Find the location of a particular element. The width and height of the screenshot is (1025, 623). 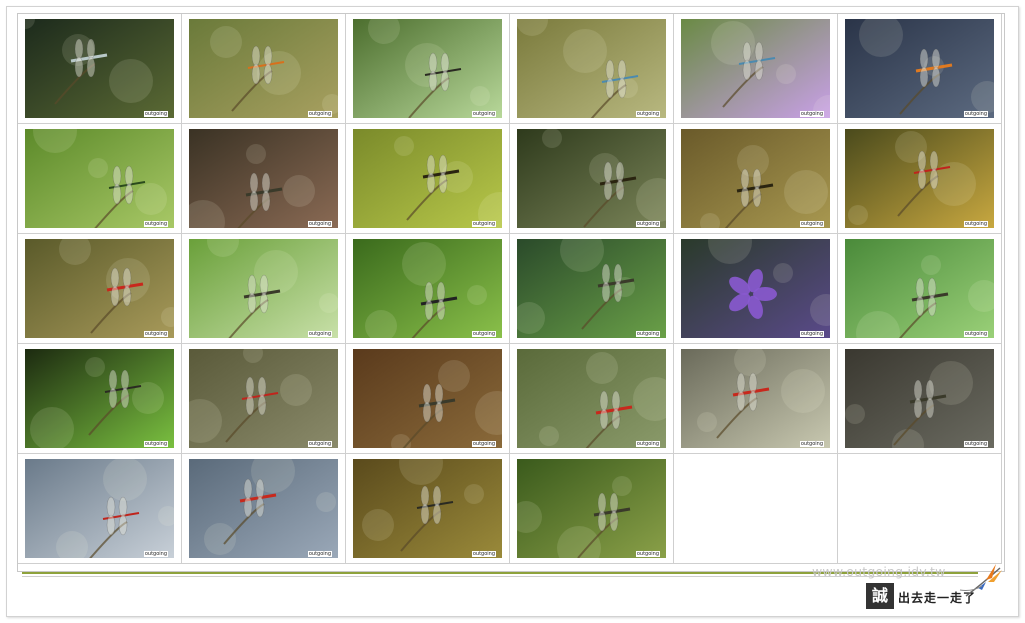

thumbnail-dragonfly-on-curved-stem: outgoing is located at coordinates (919, 398).